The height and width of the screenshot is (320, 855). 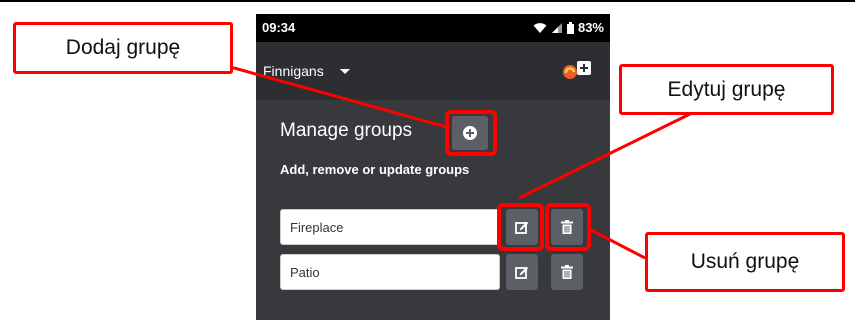 I want to click on callout-add-group: Dodaj grupę, so click(x=123, y=48).